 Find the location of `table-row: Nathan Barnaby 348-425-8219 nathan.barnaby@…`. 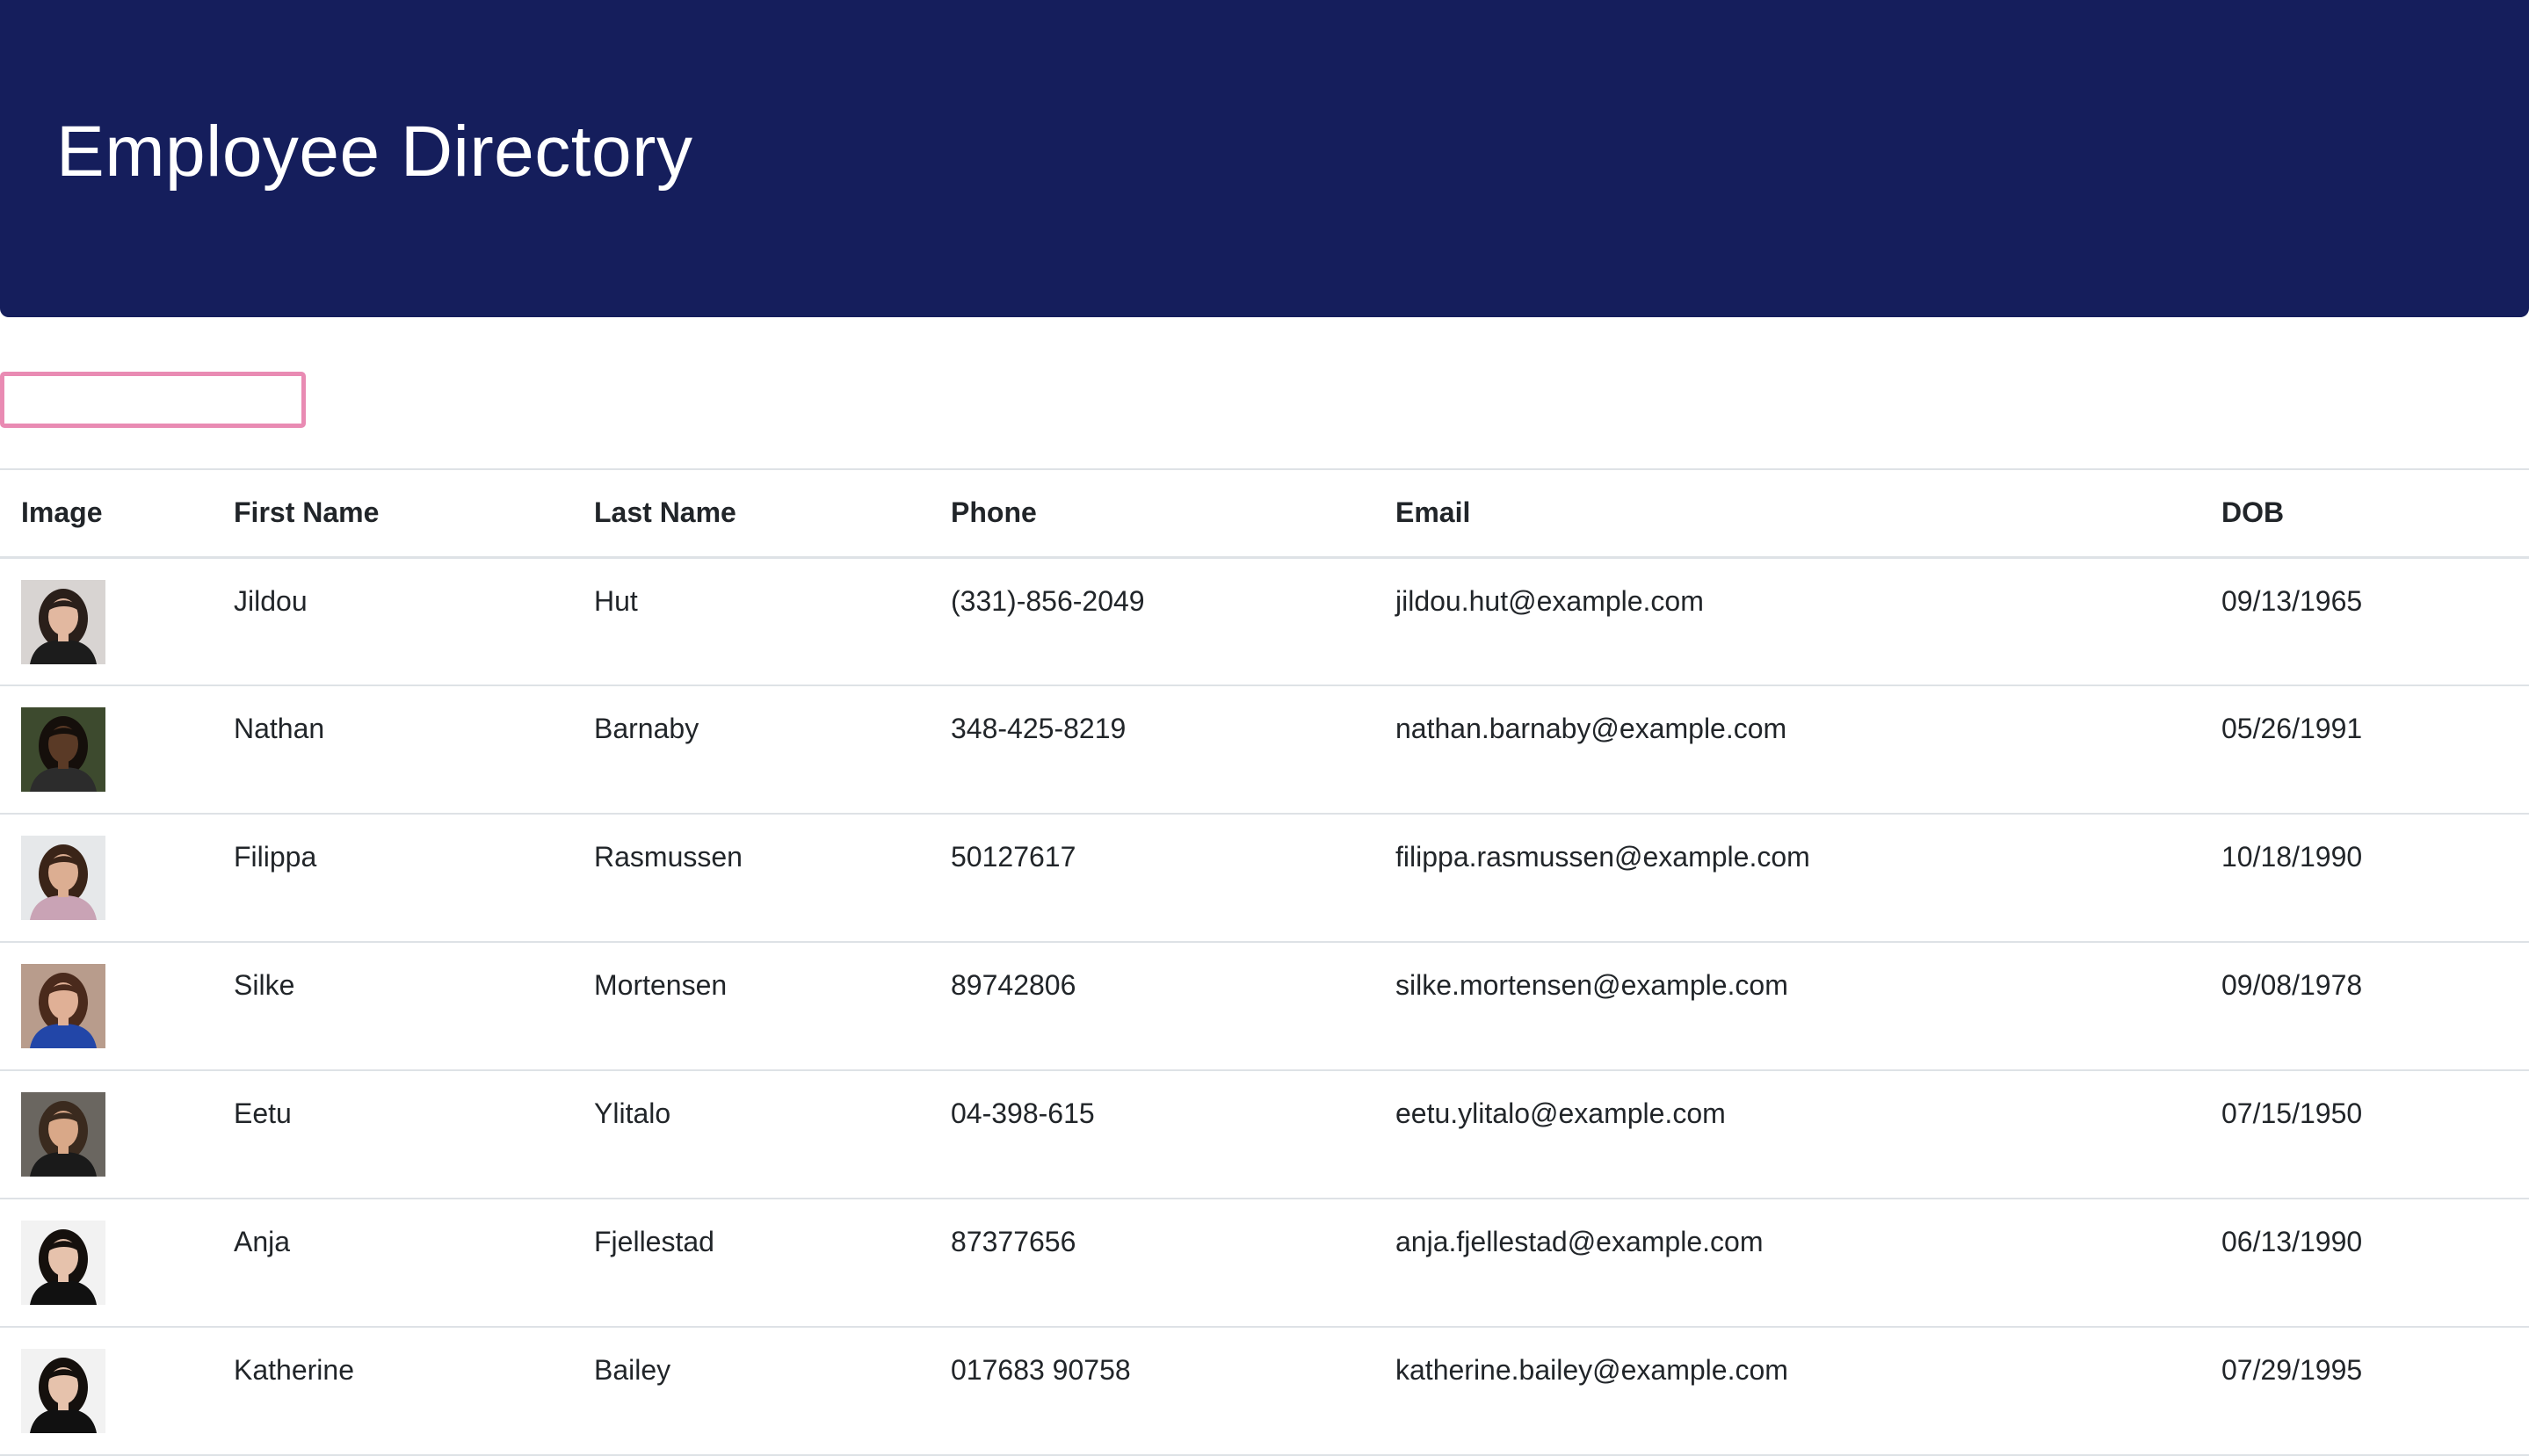

table-row: Nathan Barnaby 348-425-8219 nathan.barnaby@… is located at coordinates (1264, 749).